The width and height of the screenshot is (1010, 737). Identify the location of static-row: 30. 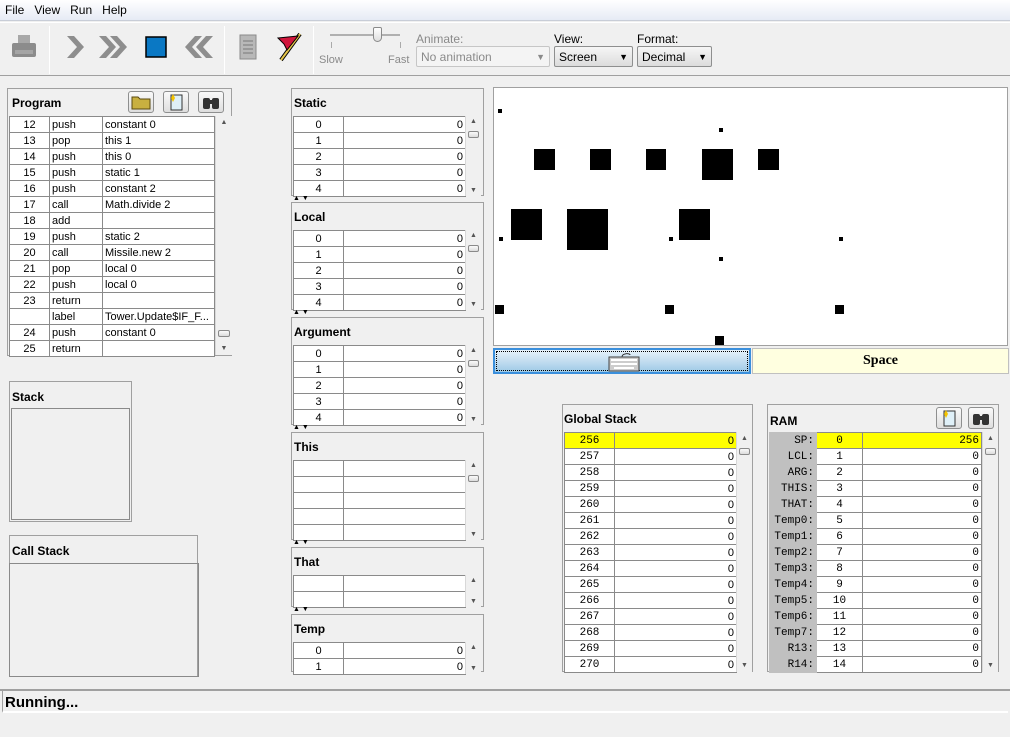
(379, 172).